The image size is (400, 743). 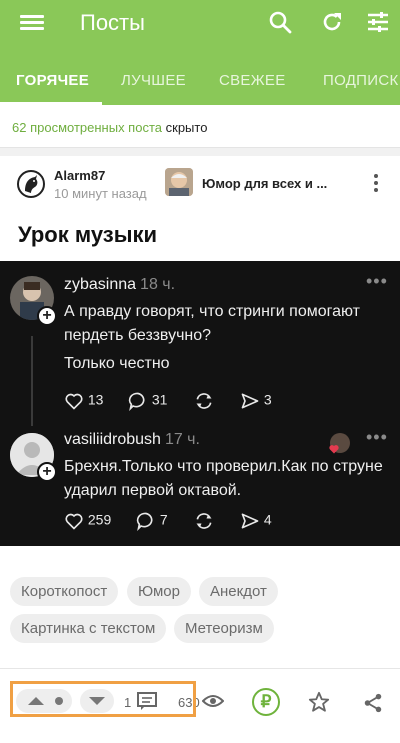 What do you see at coordinates (100, 284) in the screenshot?
I see `comment-username: zybasinna` at bounding box center [100, 284].